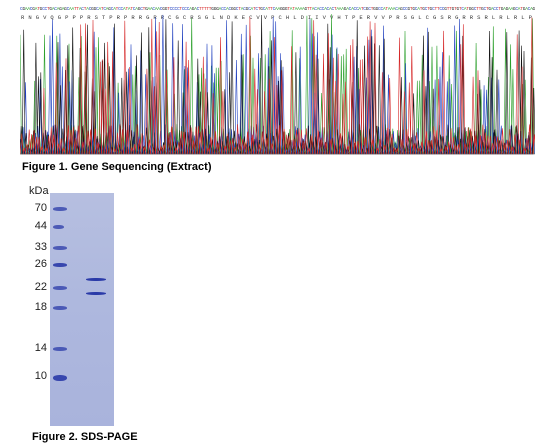 The image size is (555, 447). I want to click on marker-label-14: 14, so click(40, 348).